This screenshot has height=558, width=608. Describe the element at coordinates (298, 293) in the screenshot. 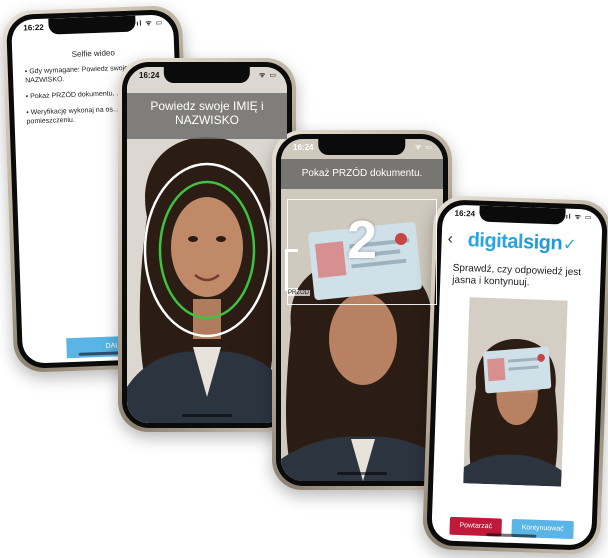

I see `document-side-label: PRZOD` at that location.